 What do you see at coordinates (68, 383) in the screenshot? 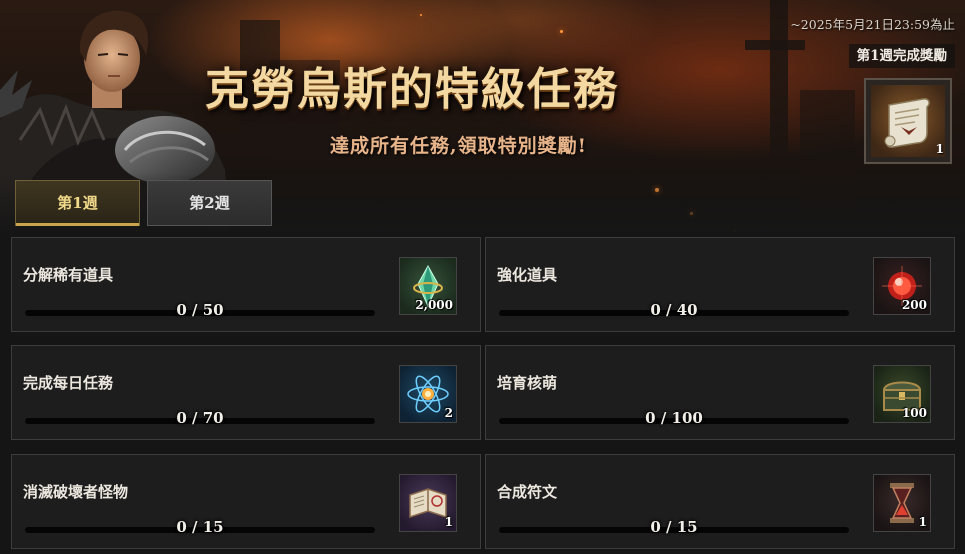
I see `quest-name: 完成每日任務` at bounding box center [68, 383].